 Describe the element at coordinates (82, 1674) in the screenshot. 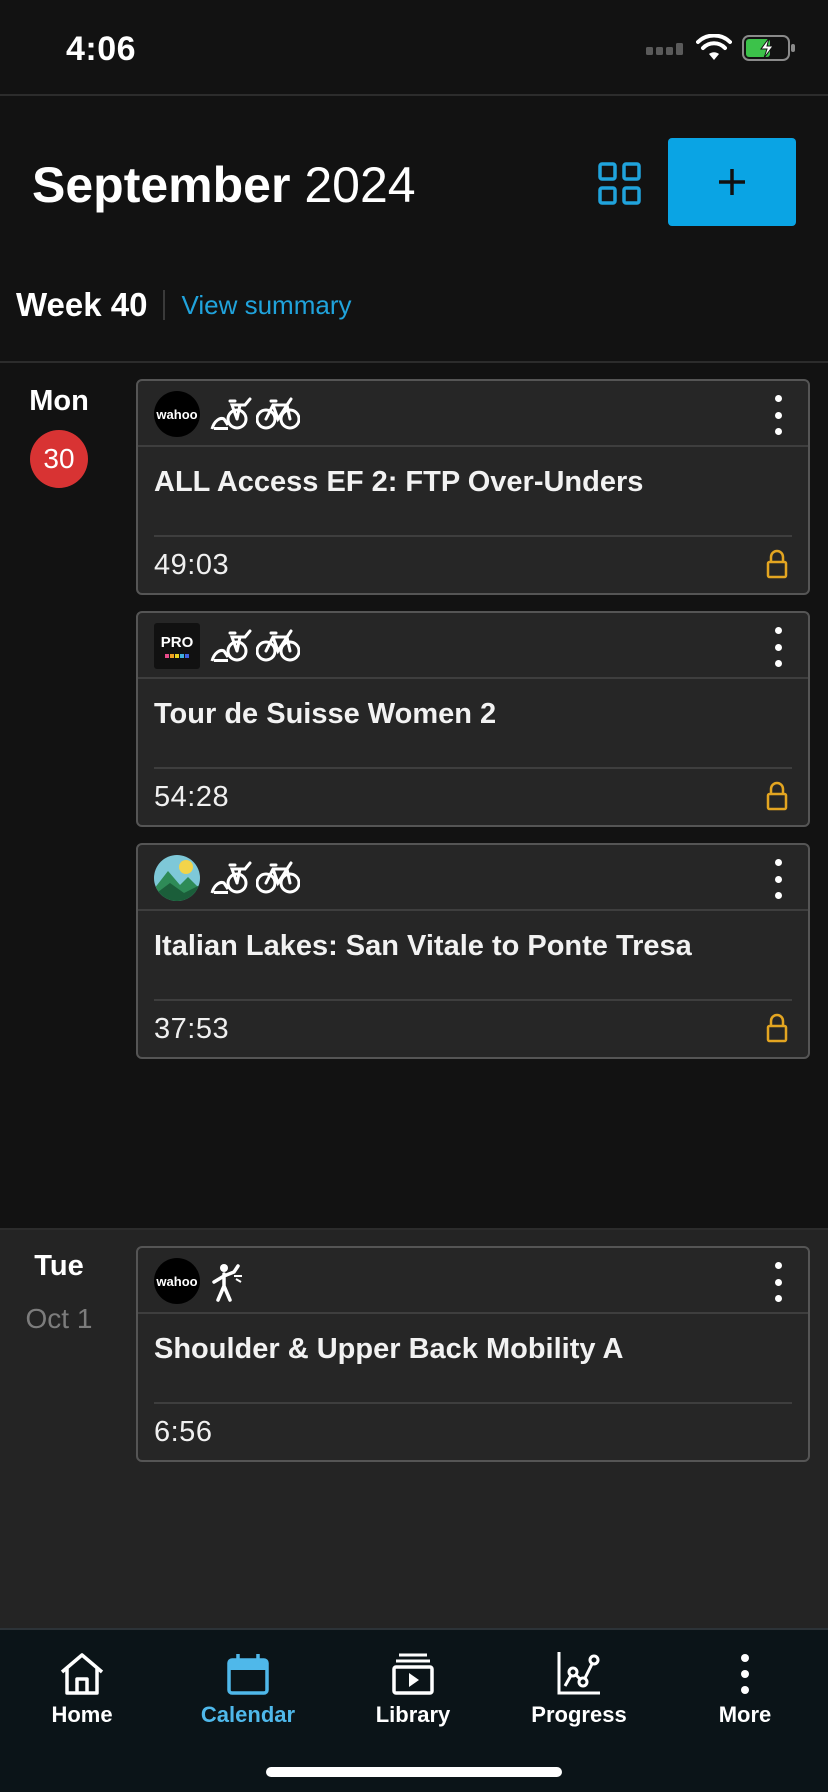

I see `home-icon` at that location.